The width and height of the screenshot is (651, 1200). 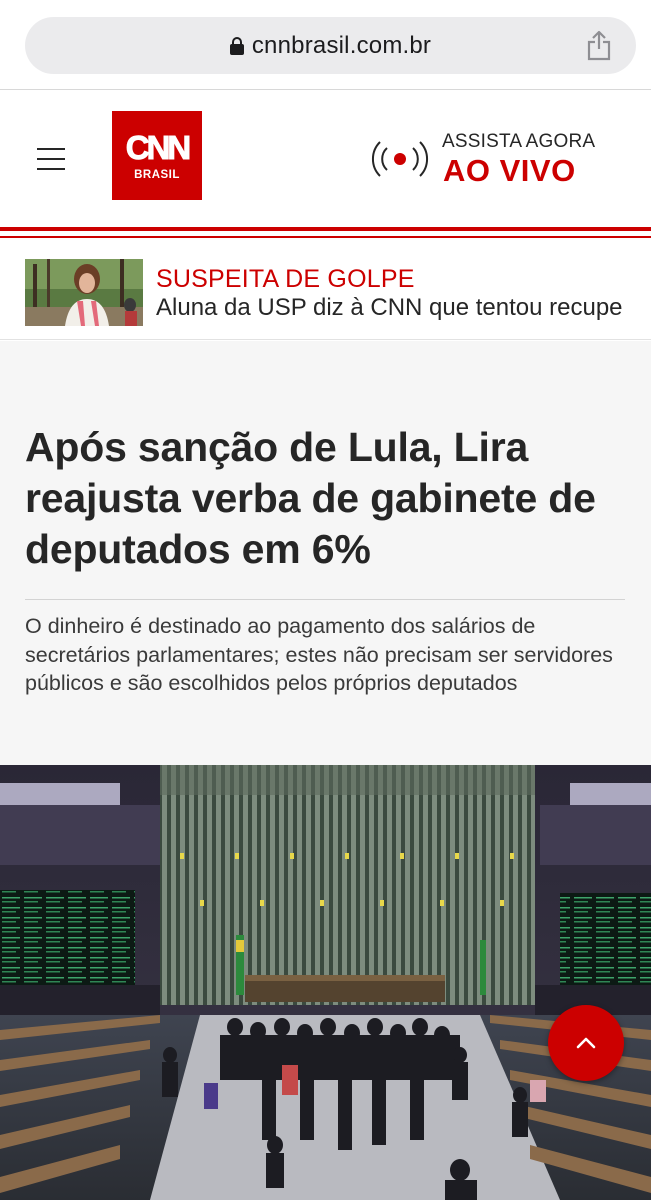 I want to click on live-label-top: ASSISTA AGORA, so click(x=519, y=141).